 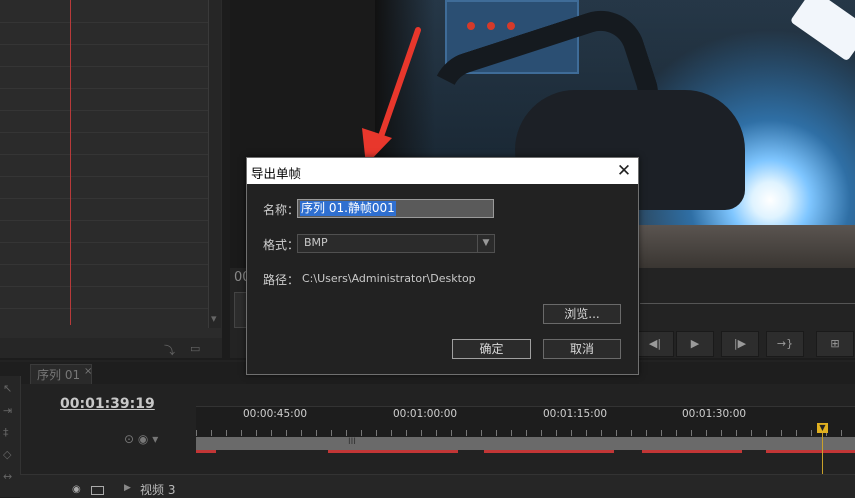 I want to click on track-expand-icon: ▶, so click(x=127, y=488).